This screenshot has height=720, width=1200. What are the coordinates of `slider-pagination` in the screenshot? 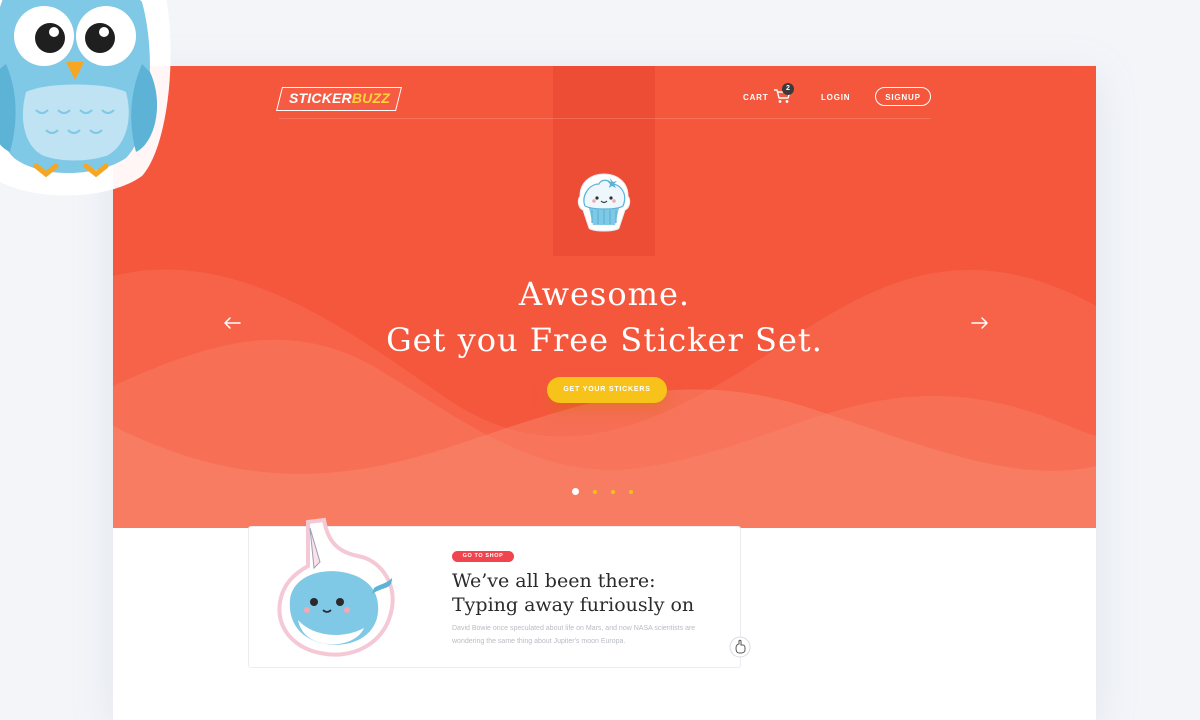 It's located at (607, 492).